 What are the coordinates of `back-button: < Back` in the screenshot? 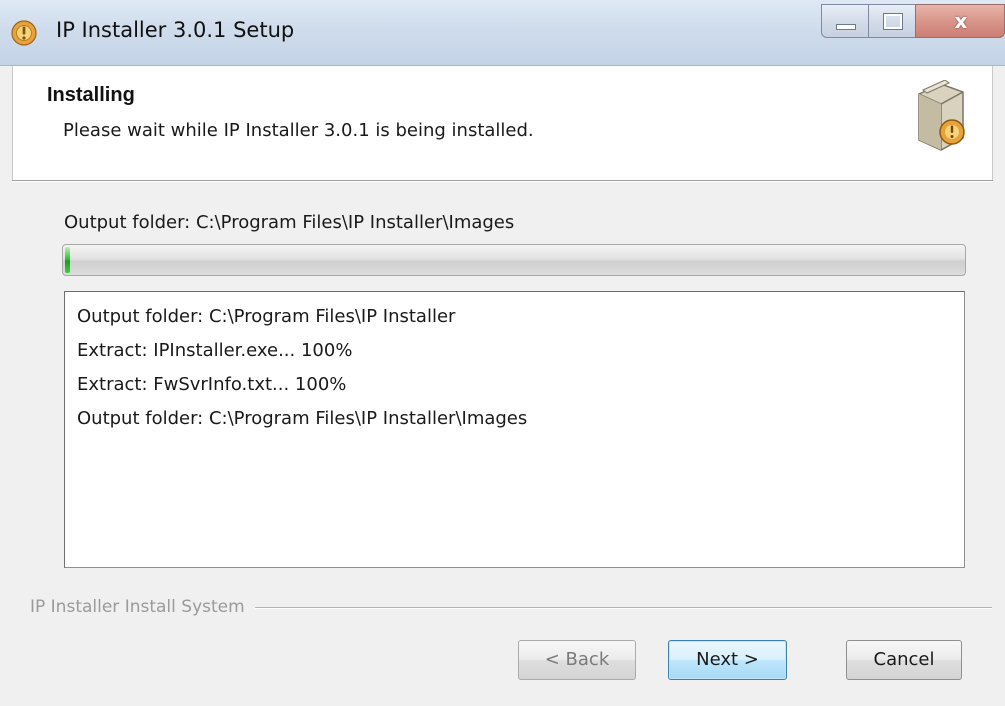 It's located at (577, 660).